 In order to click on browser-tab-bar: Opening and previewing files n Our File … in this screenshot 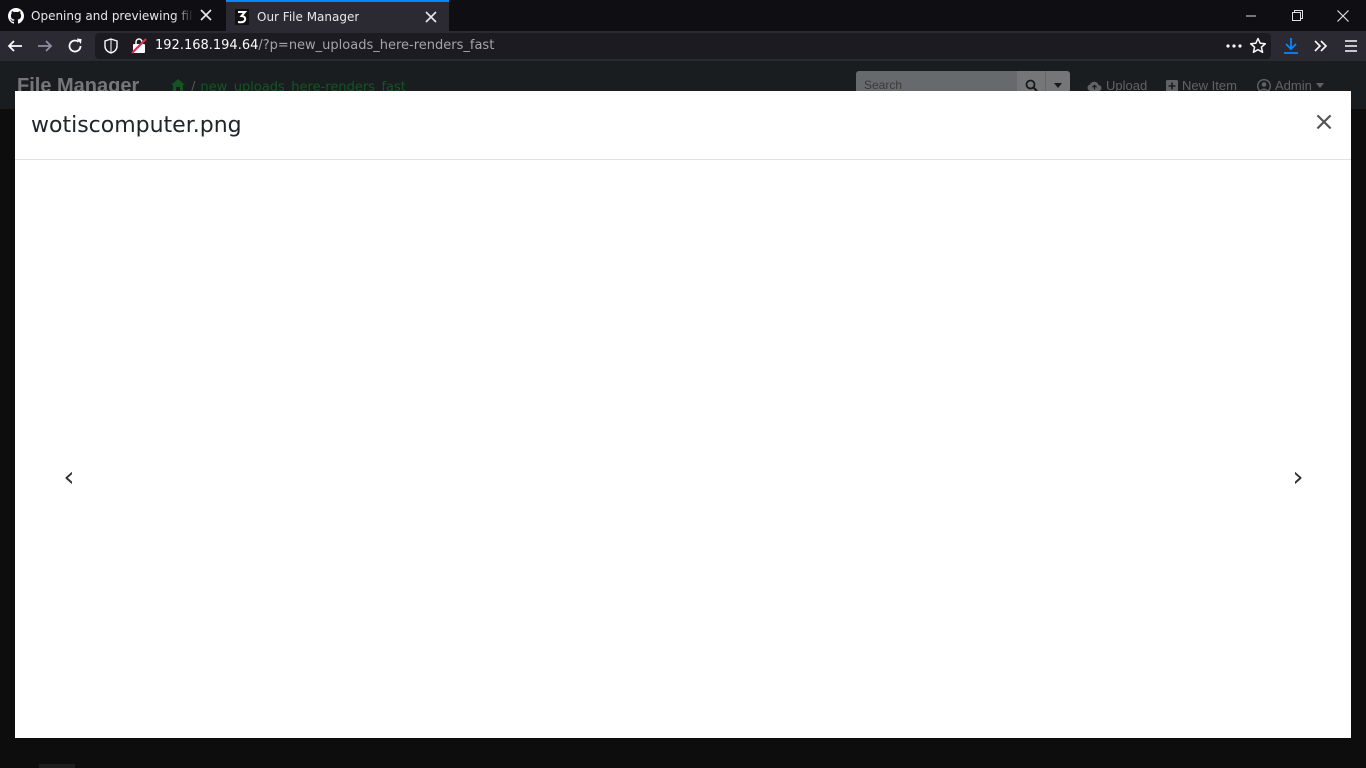, I will do `click(683, 15)`.